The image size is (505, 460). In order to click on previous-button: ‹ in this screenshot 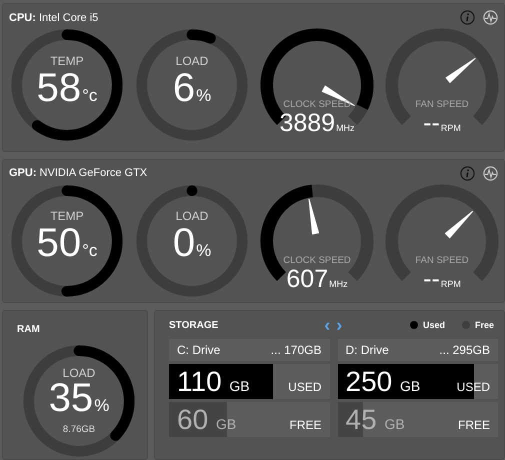, I will do `click(327, 325)`.